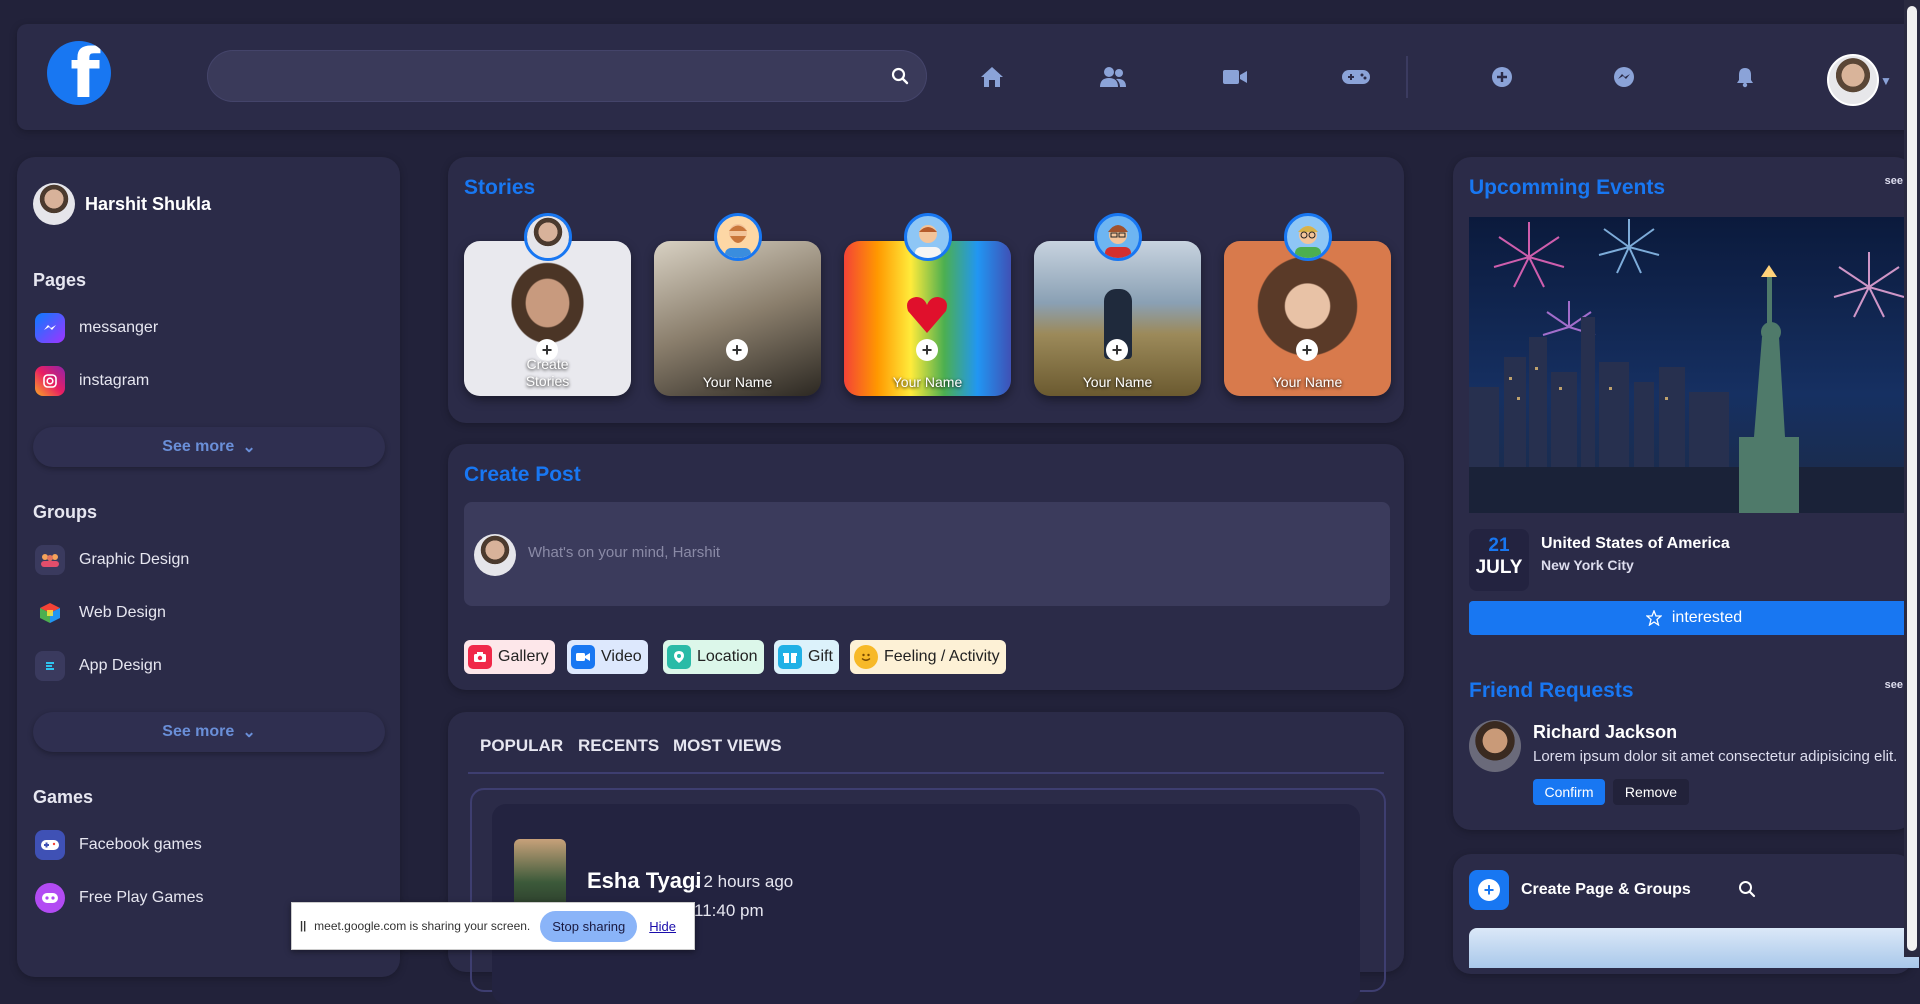 The height and width of the screenshot is (1004, 1920). I want to click on story-label: Create, so click(547, 364).